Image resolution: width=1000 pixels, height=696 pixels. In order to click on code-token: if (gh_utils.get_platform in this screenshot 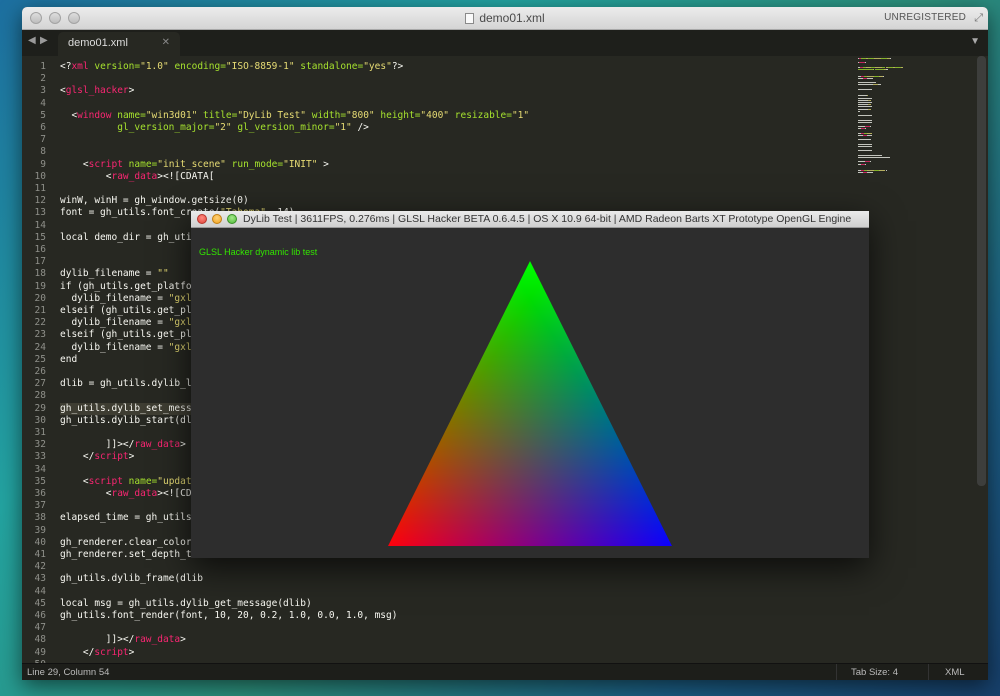, I will do `click(131, 286)`.